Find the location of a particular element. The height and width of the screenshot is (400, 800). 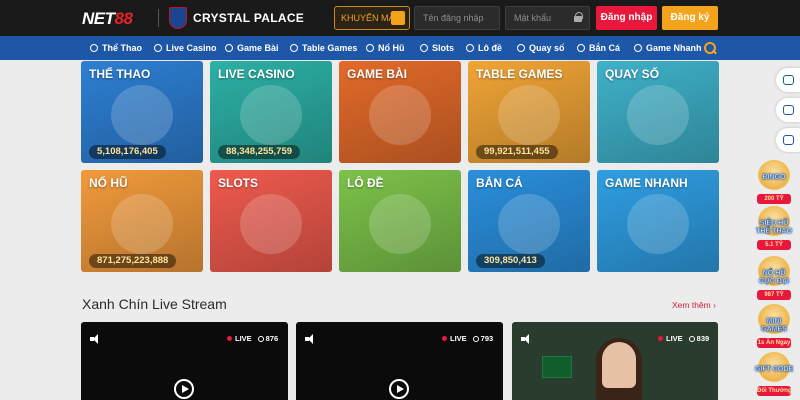

live-dot-icon is located at coordinates (229, 338).